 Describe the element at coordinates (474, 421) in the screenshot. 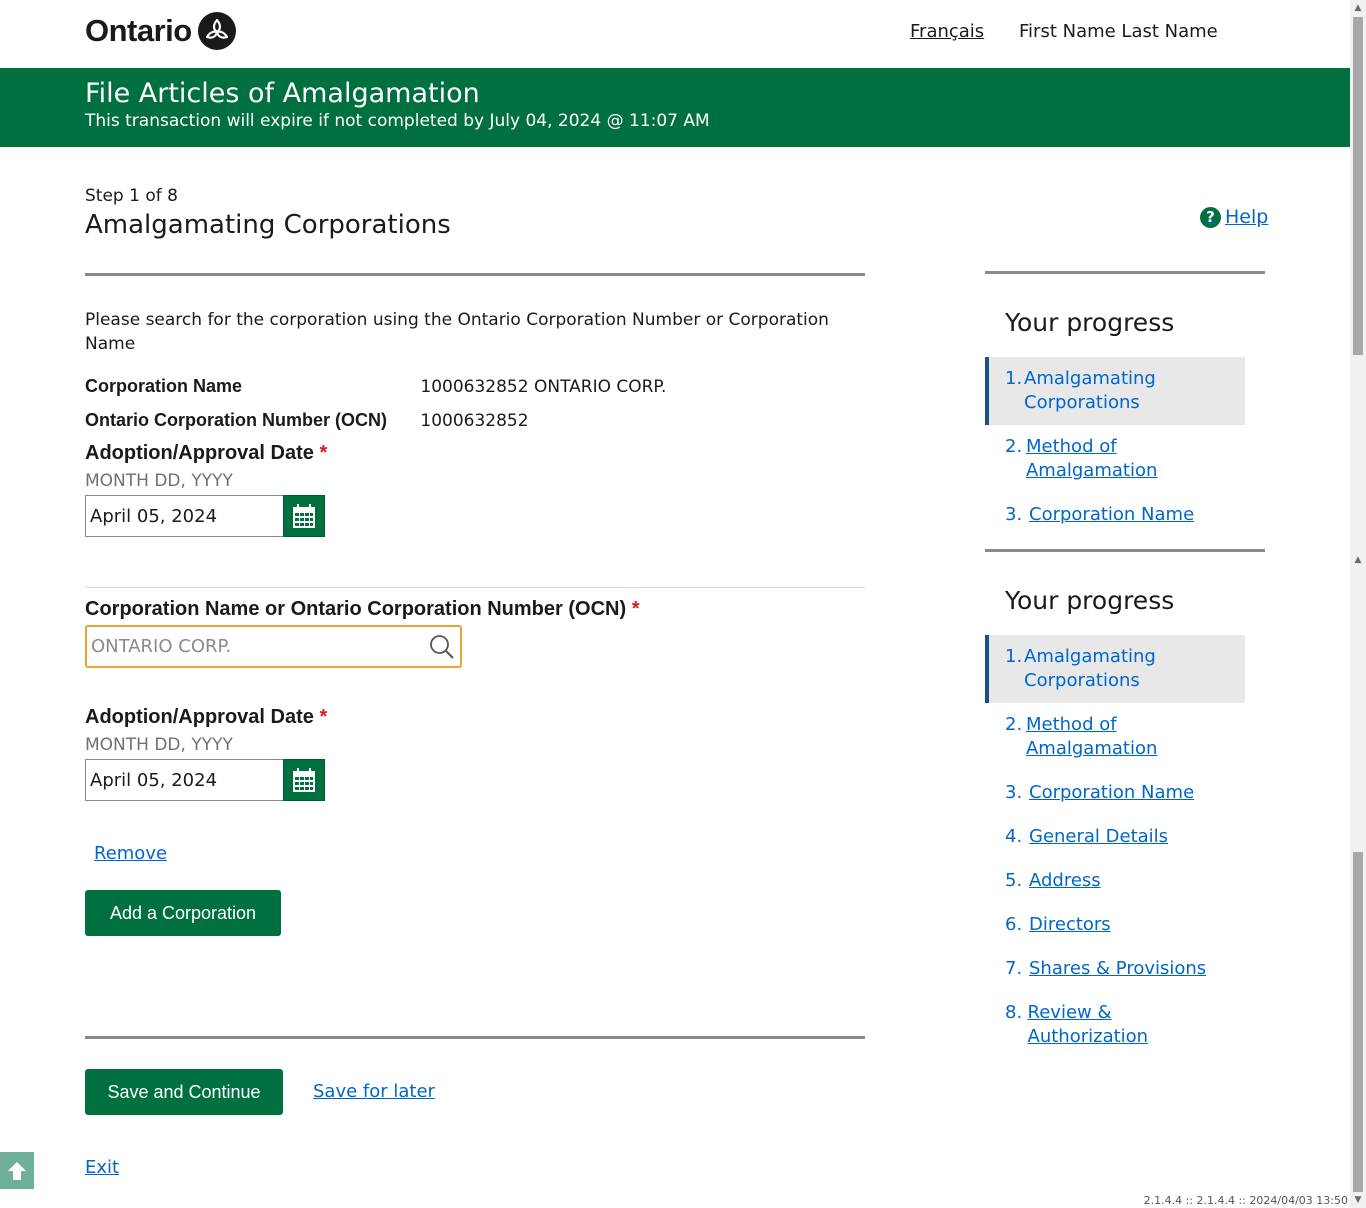

I see `ocn-value: 1000632852` at that location.